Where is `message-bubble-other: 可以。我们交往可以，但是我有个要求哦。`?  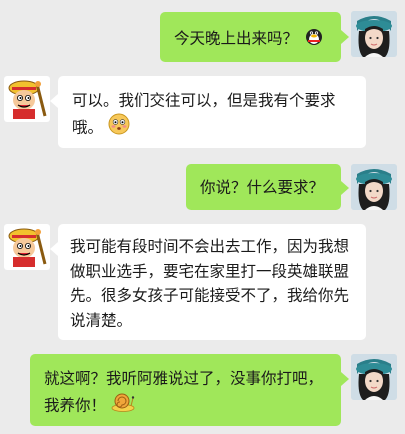
message-bubble-other: 可以。我们交往可以，但是我有个要求哦。 is located at coordinates (212, 112).